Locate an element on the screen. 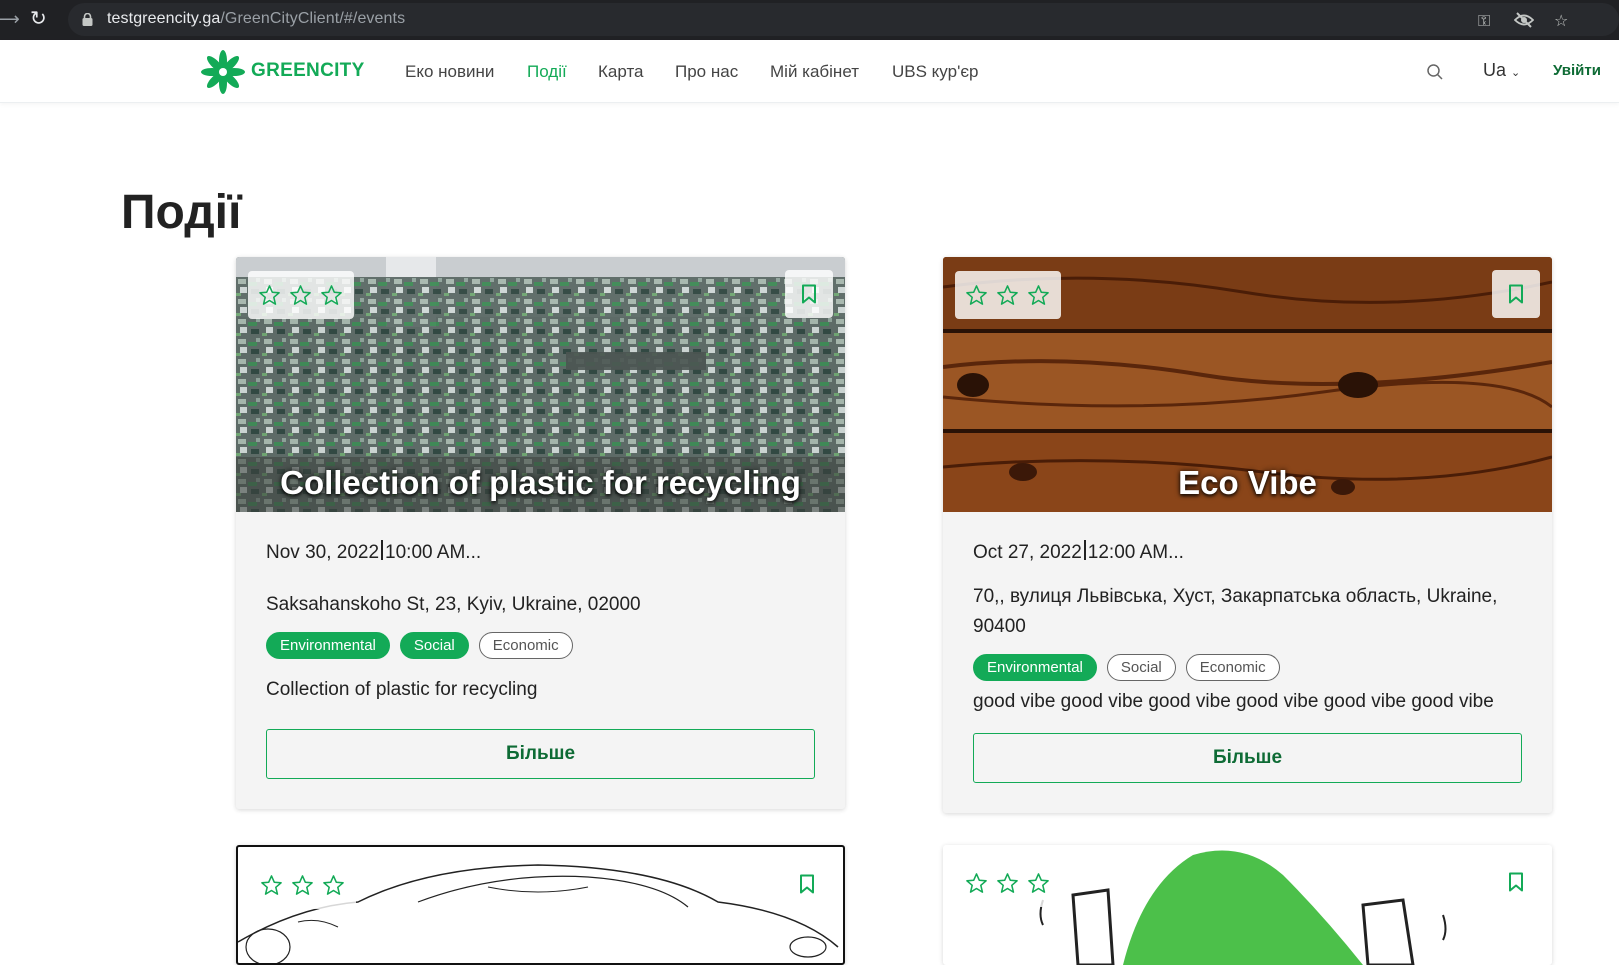 The height and width of the screenshot is (965, 1619). search-icon is located at coordinates (1435, 72).